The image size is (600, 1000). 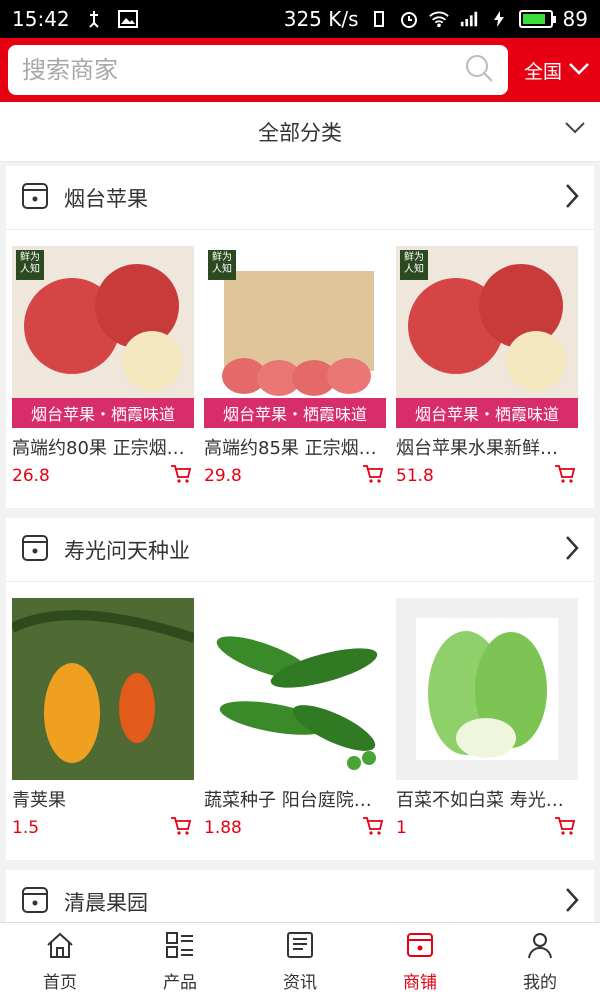 I want to click on tab-label: 首页, so click(x=60, y=982).